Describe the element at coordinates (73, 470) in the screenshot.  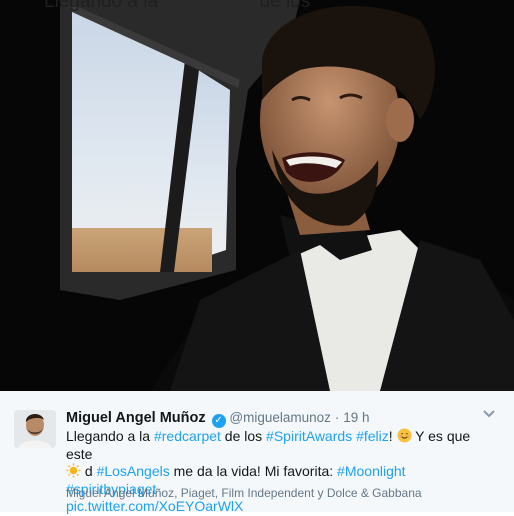
I see `sun-emoji-icon` at that location.